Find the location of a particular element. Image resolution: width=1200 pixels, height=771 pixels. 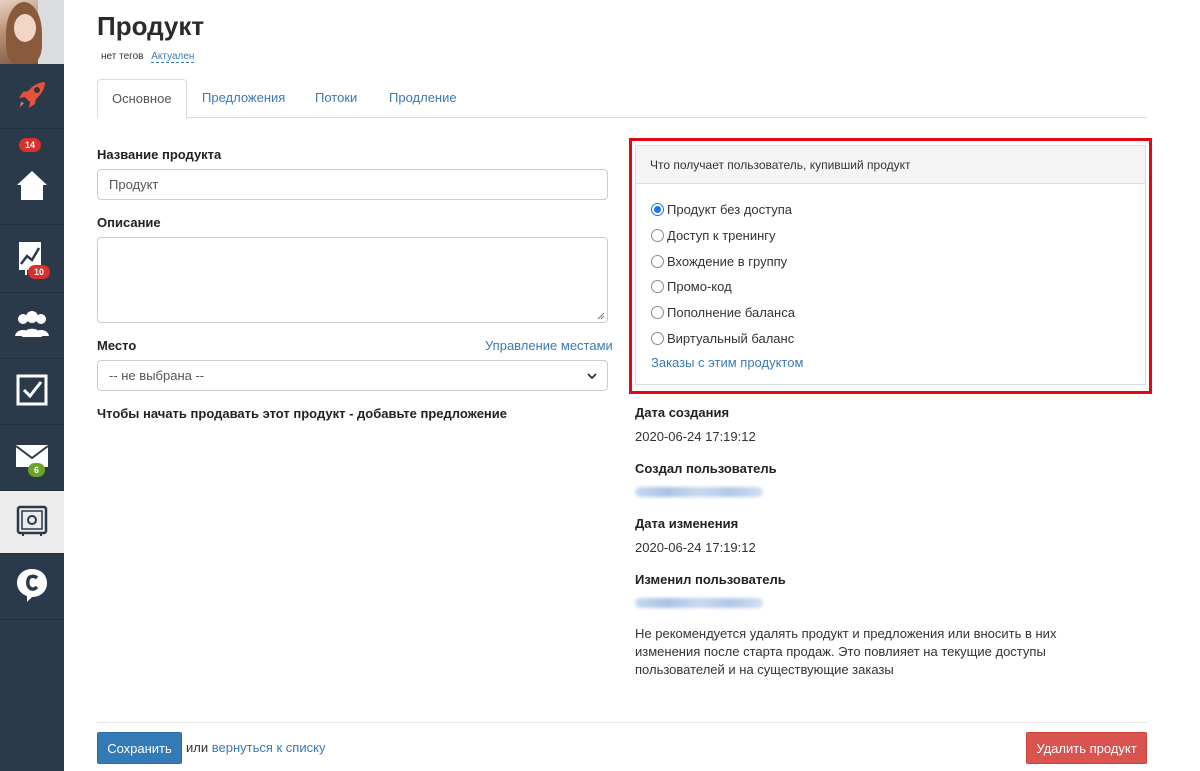

product-name-label: Название продукта is located at coordinates (159, 154).